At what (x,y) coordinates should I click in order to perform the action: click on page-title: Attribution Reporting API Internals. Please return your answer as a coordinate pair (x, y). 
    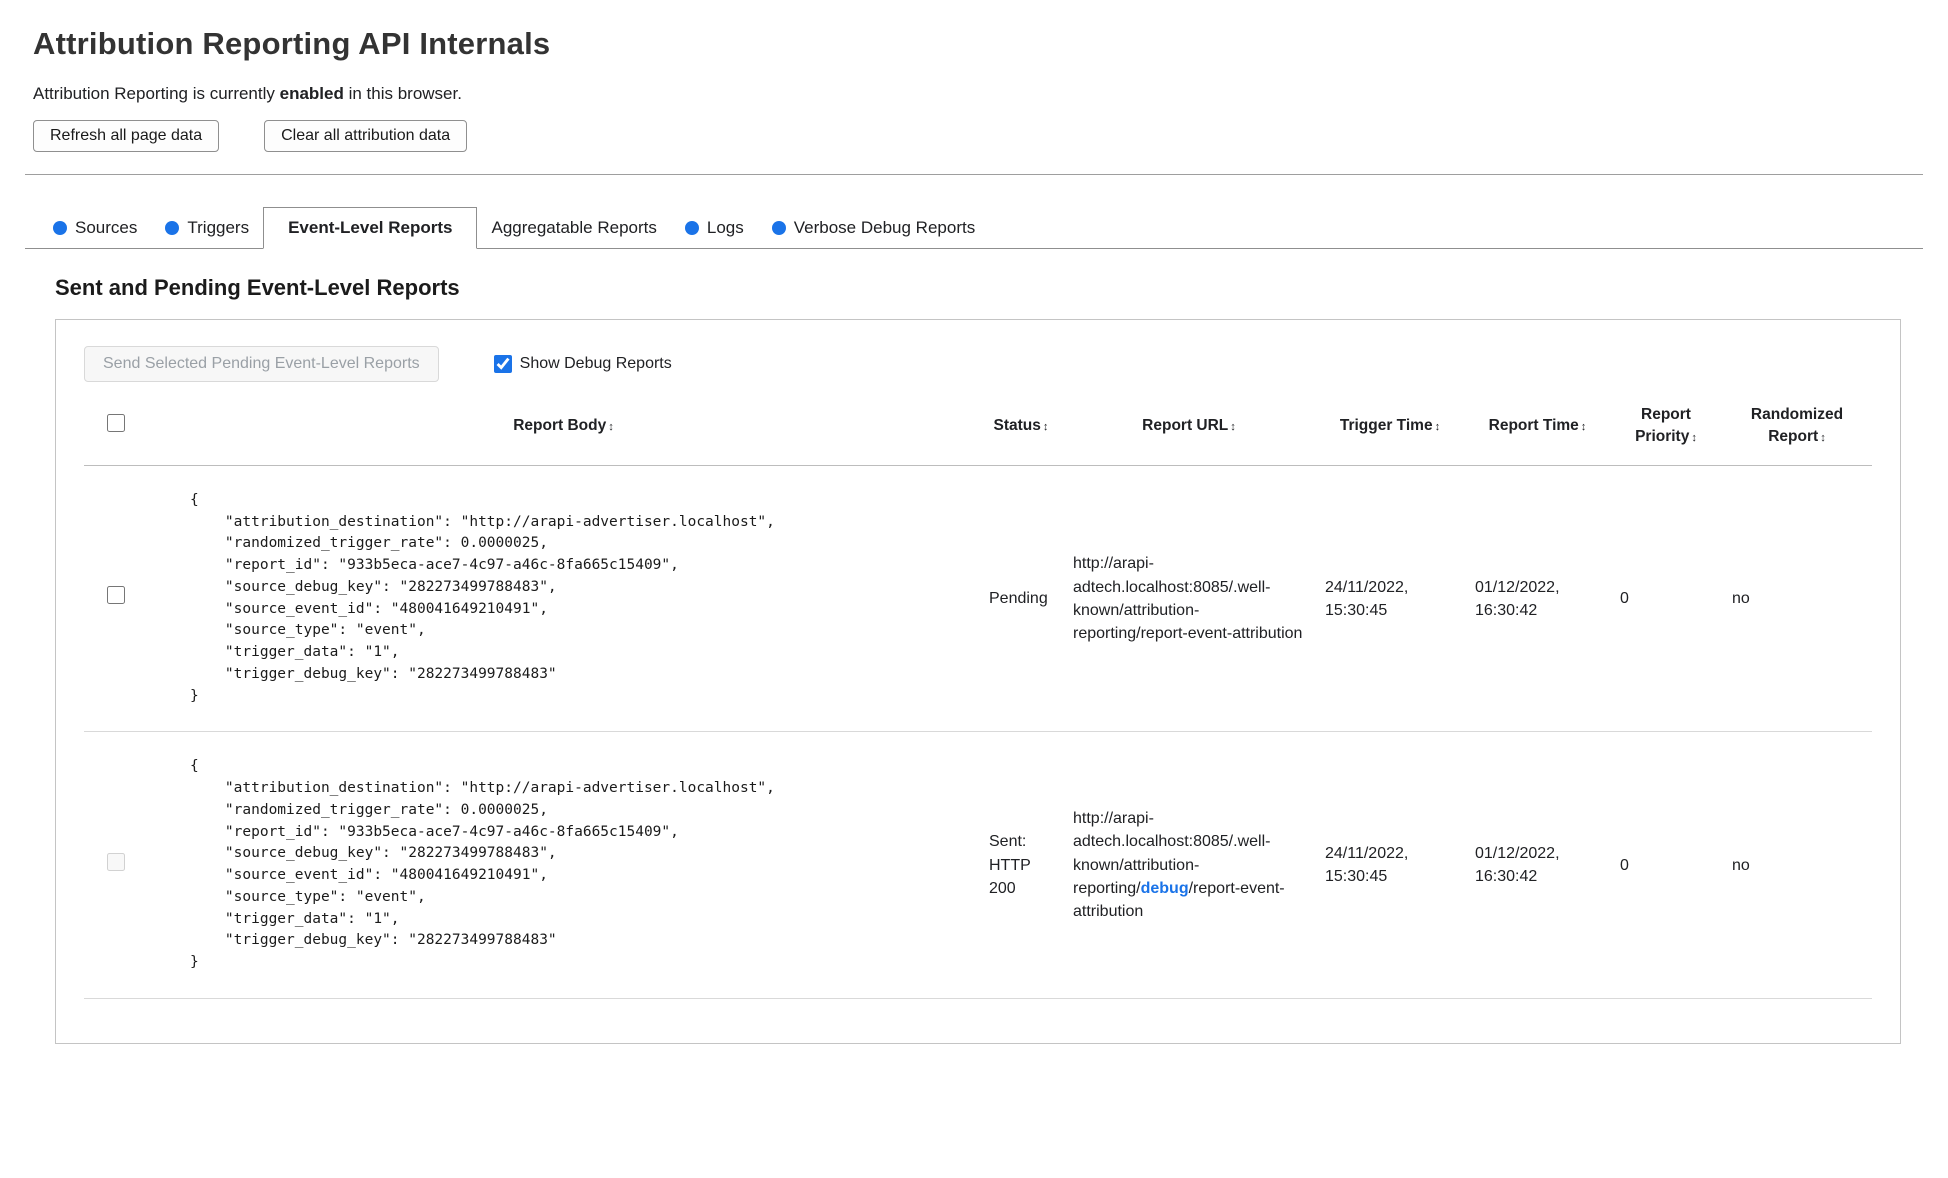
    Looking at the image, I should click on (292, 43).